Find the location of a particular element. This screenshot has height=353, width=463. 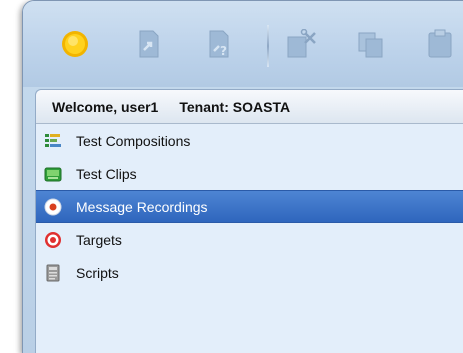

nav-item-label: Test Clips is located at coordinates (106, 173).